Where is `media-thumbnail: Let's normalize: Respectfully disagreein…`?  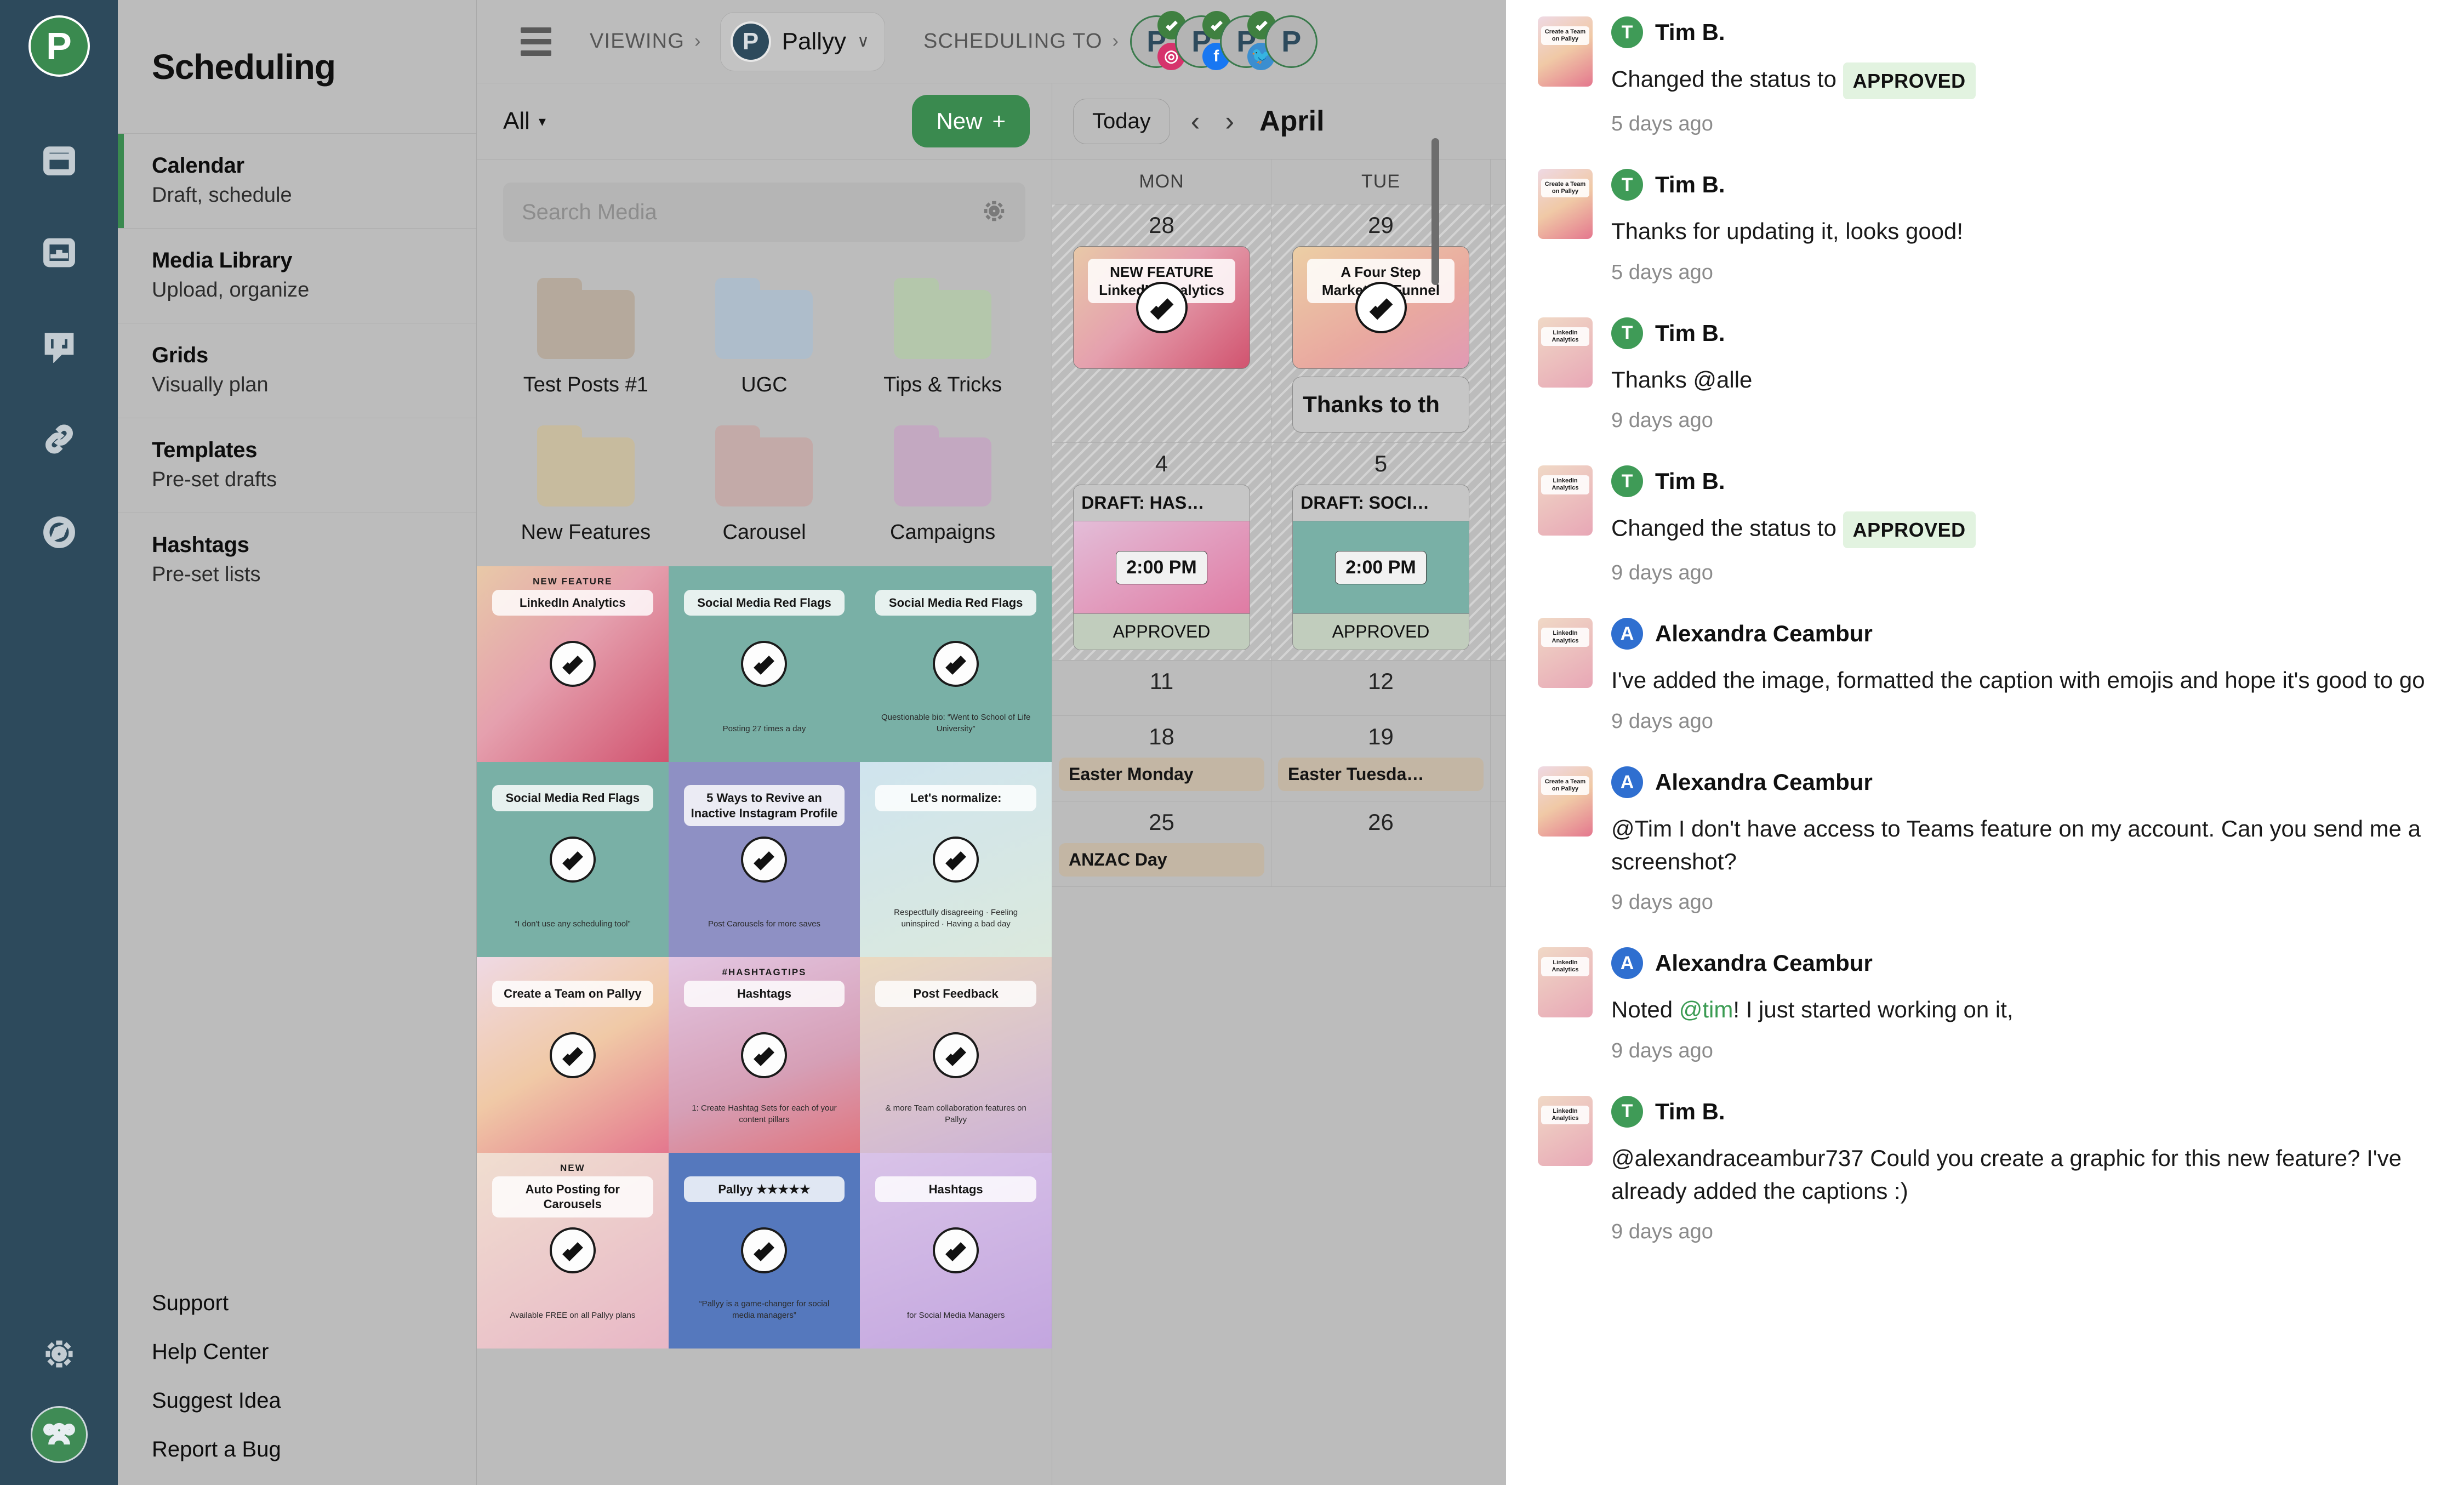 media-thumbnail: Let's normalize: Respectfully disagreein… is located at coordinates (956, 860).